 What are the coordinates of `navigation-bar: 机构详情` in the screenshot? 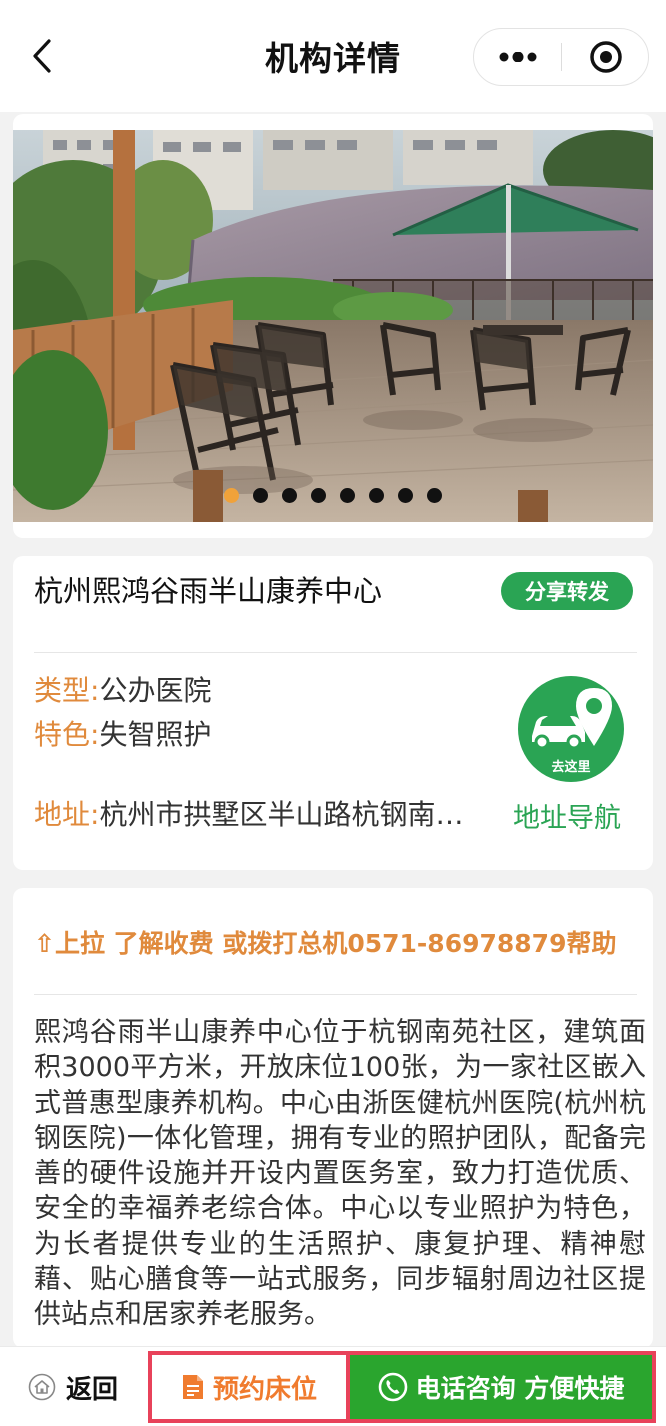 It's located at (333, 56).